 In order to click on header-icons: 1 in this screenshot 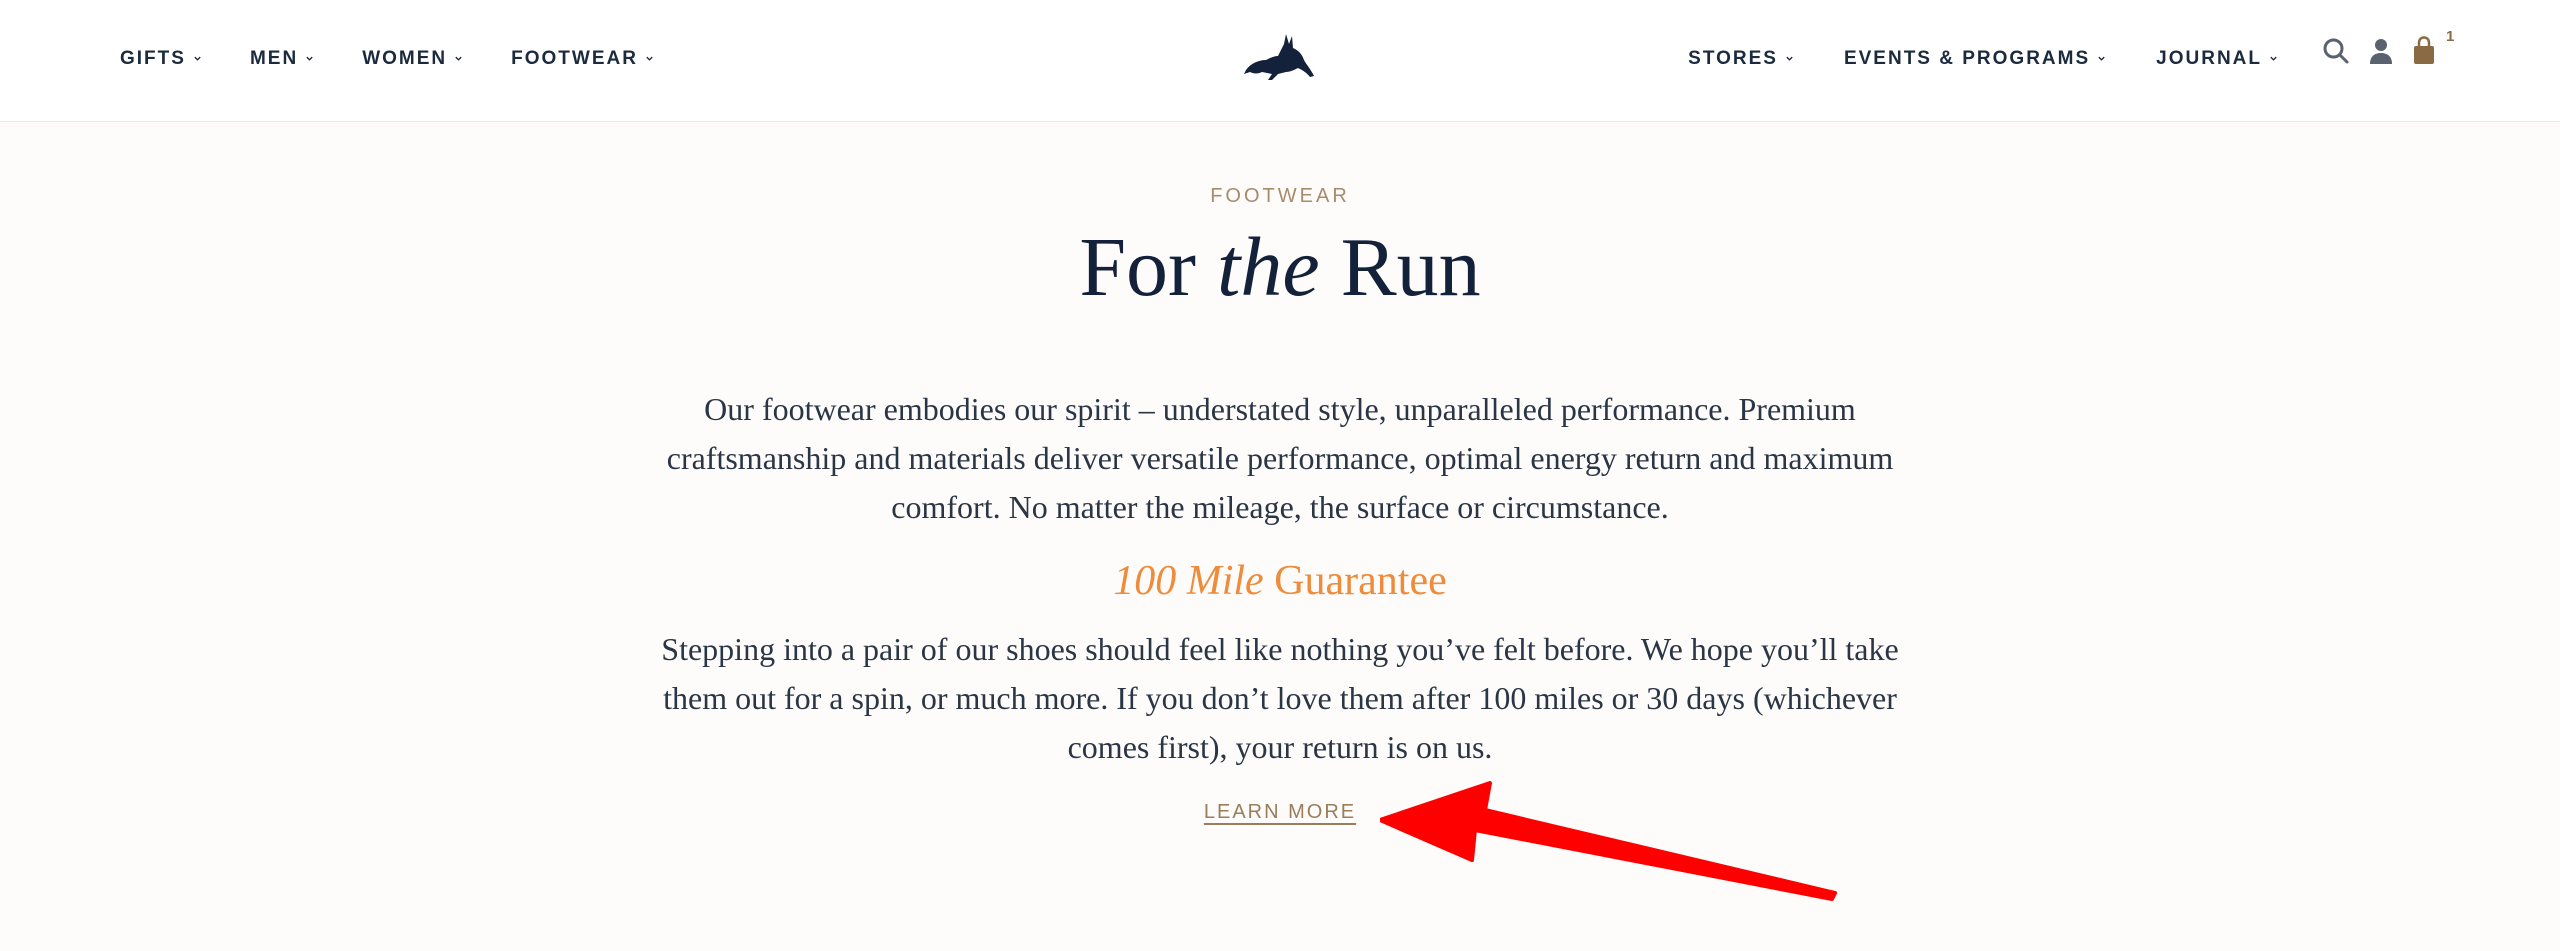, I will do `click(2388, 49)`.